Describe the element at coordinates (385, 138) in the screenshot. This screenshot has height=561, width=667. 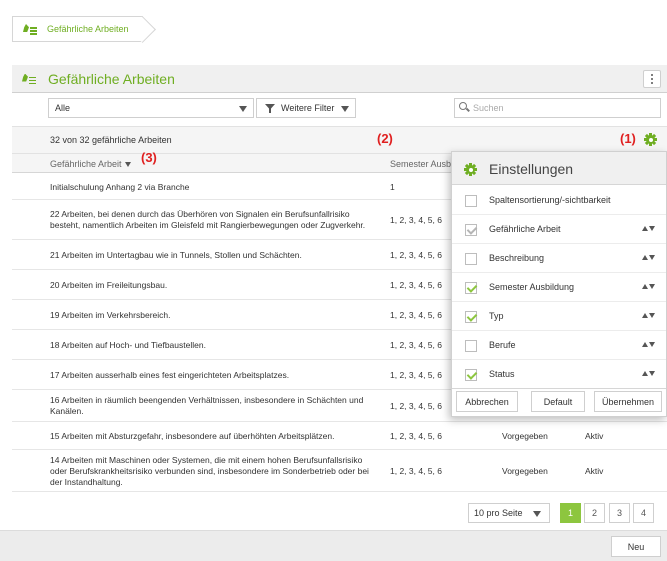
I see `annotation-2: (2)` at that location.